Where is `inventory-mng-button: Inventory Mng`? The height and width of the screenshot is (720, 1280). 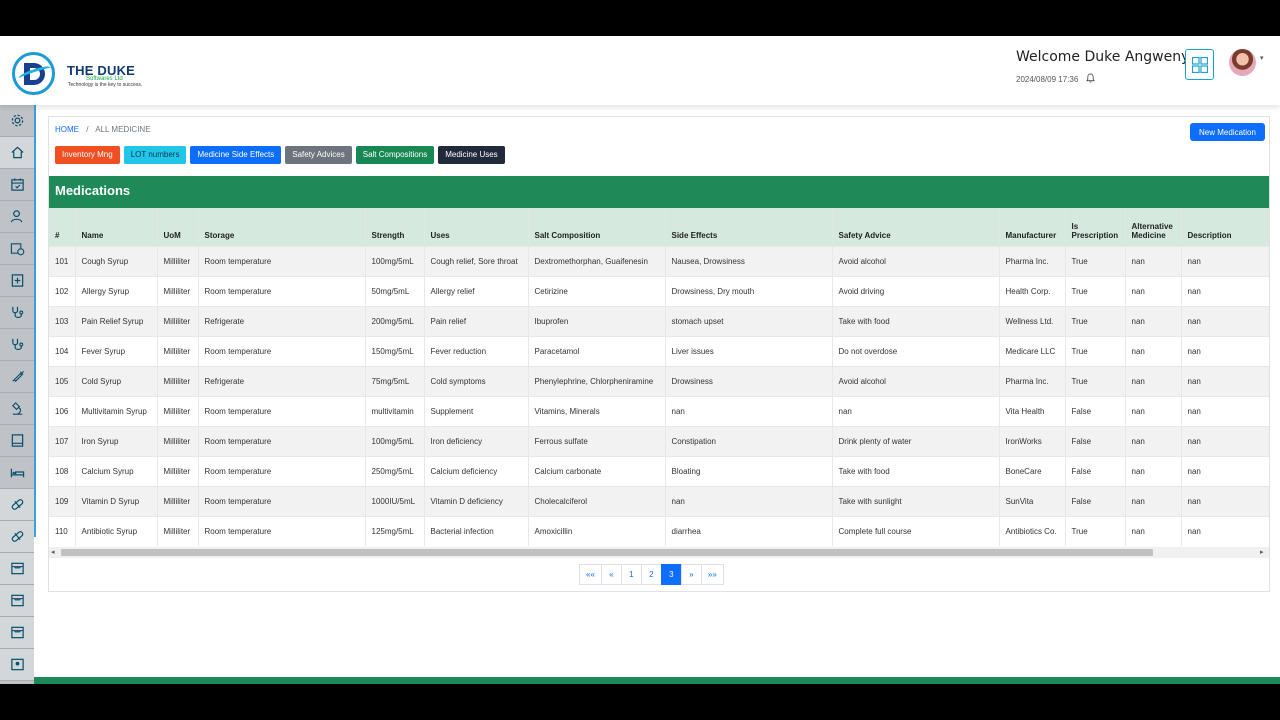
inventory-mng-button: Inventory Mng is located at coordinates (87, 155).